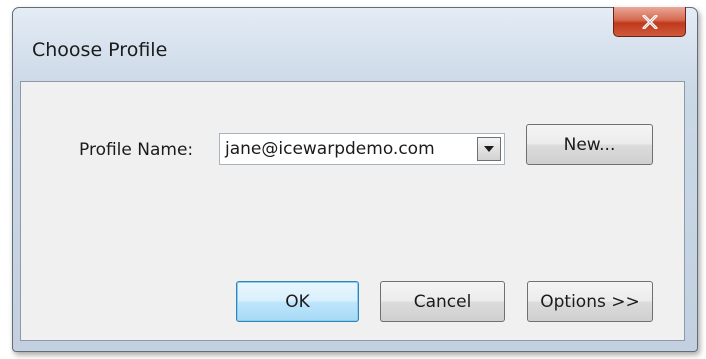 The width and height of the screenshot is (706, 359). I want to click on profile-name-select: jane@icewarpdemo.com, so click(362, 149).